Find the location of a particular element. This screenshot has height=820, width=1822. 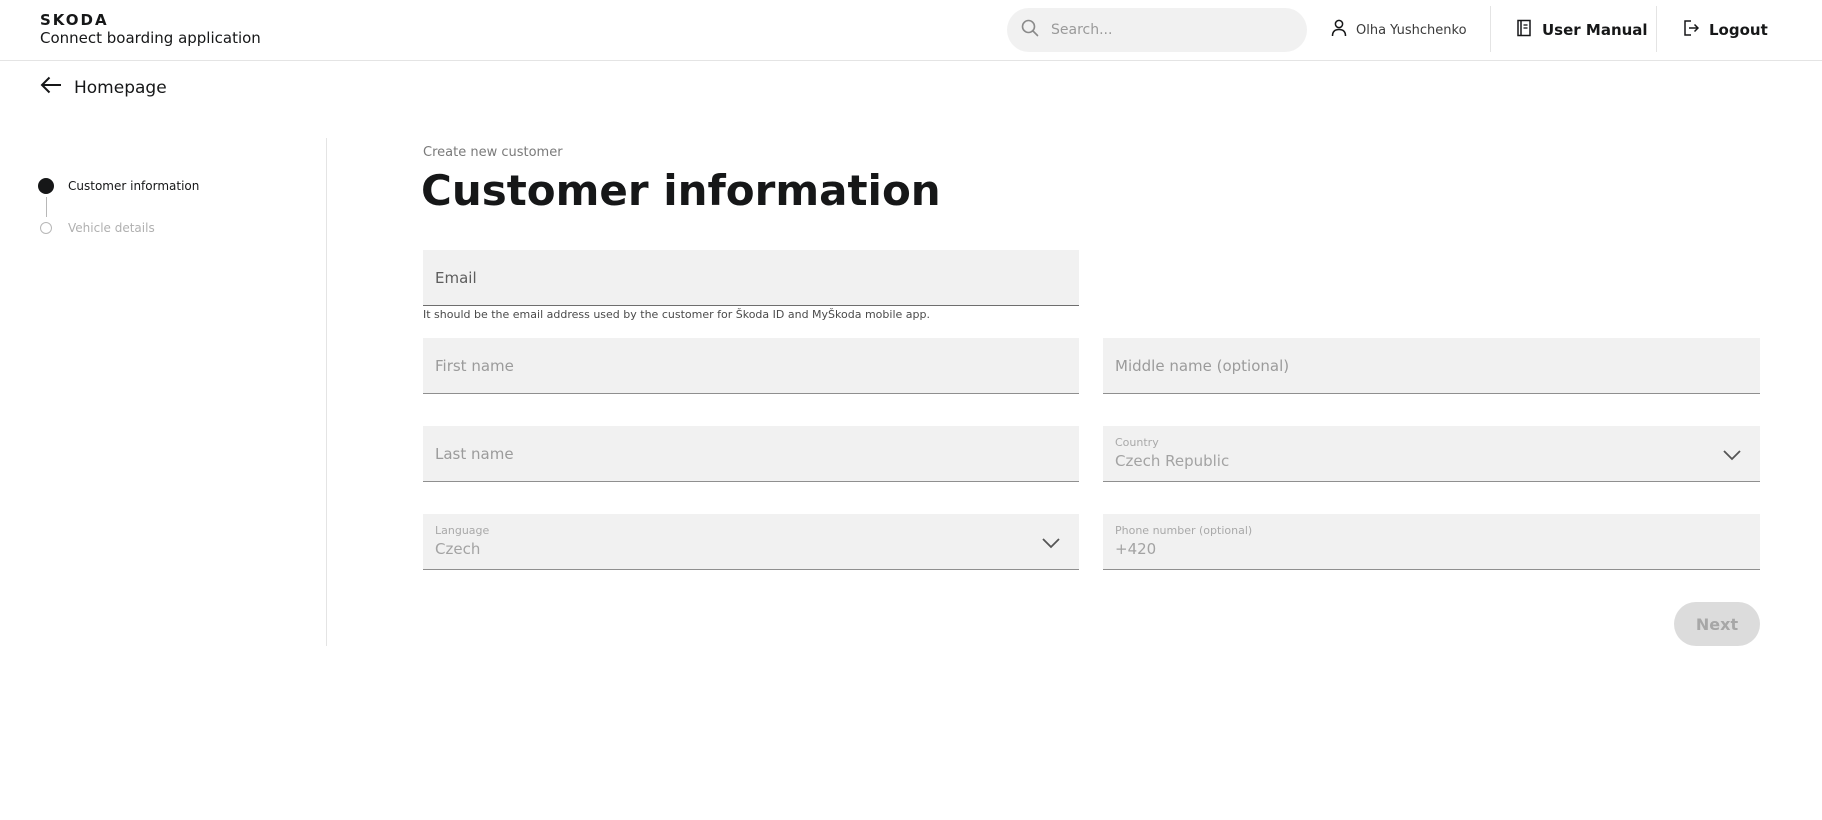

search-icon is located at coordinates (1030, 30).